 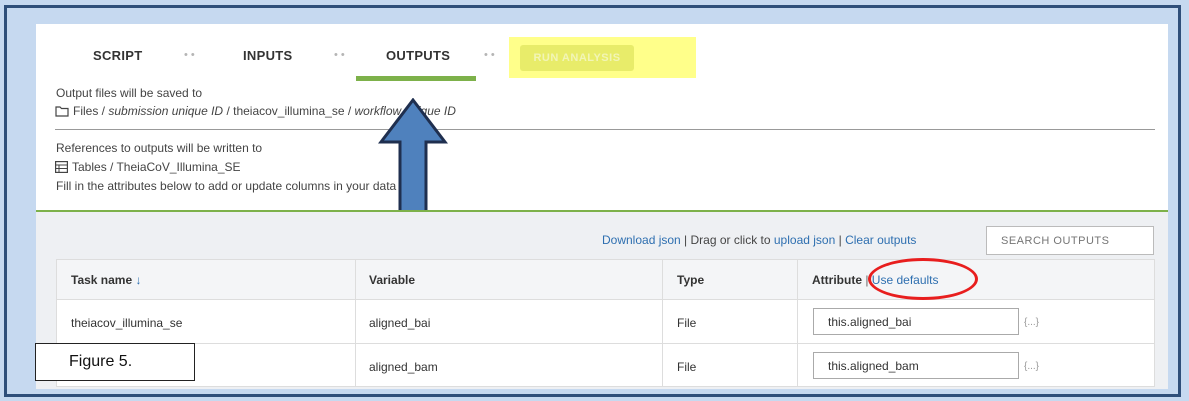 What do you see at coordinates (1070, 240) in the screenshot?
I see `search-outputs-input` at bounding box center [1070, 240].